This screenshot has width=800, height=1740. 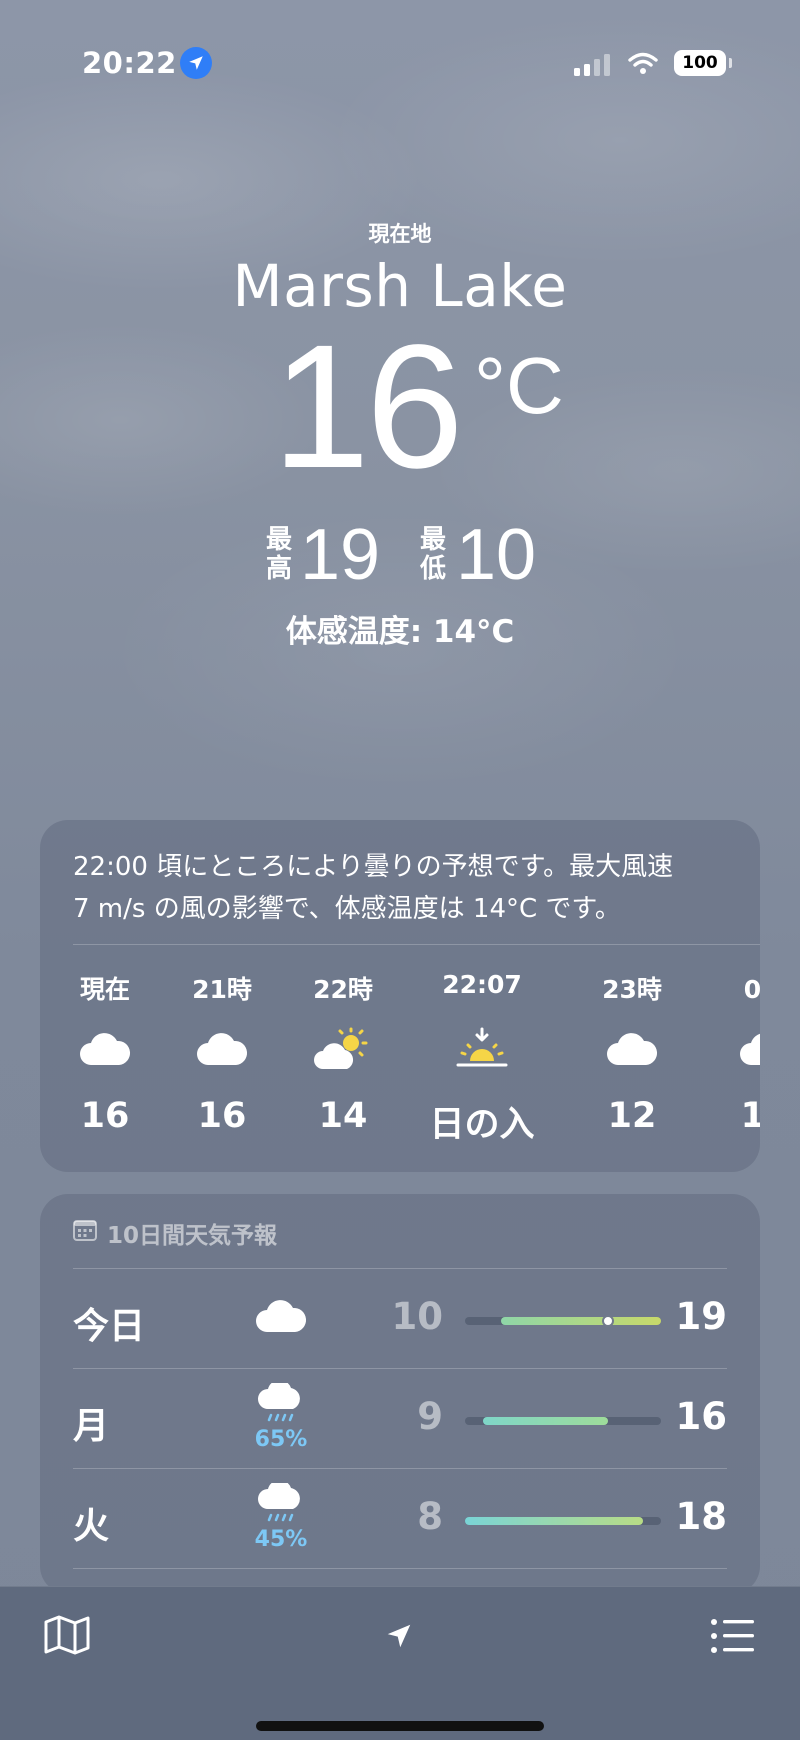 I want to click on hour-label: 22:07, so click(x=482, y=984).